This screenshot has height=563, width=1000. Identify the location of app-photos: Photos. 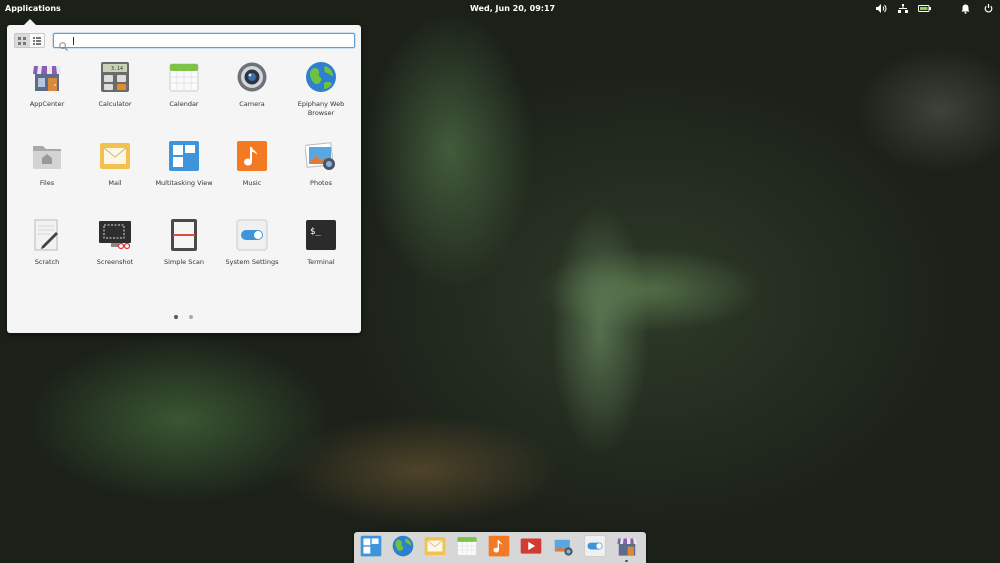
(321, 164).